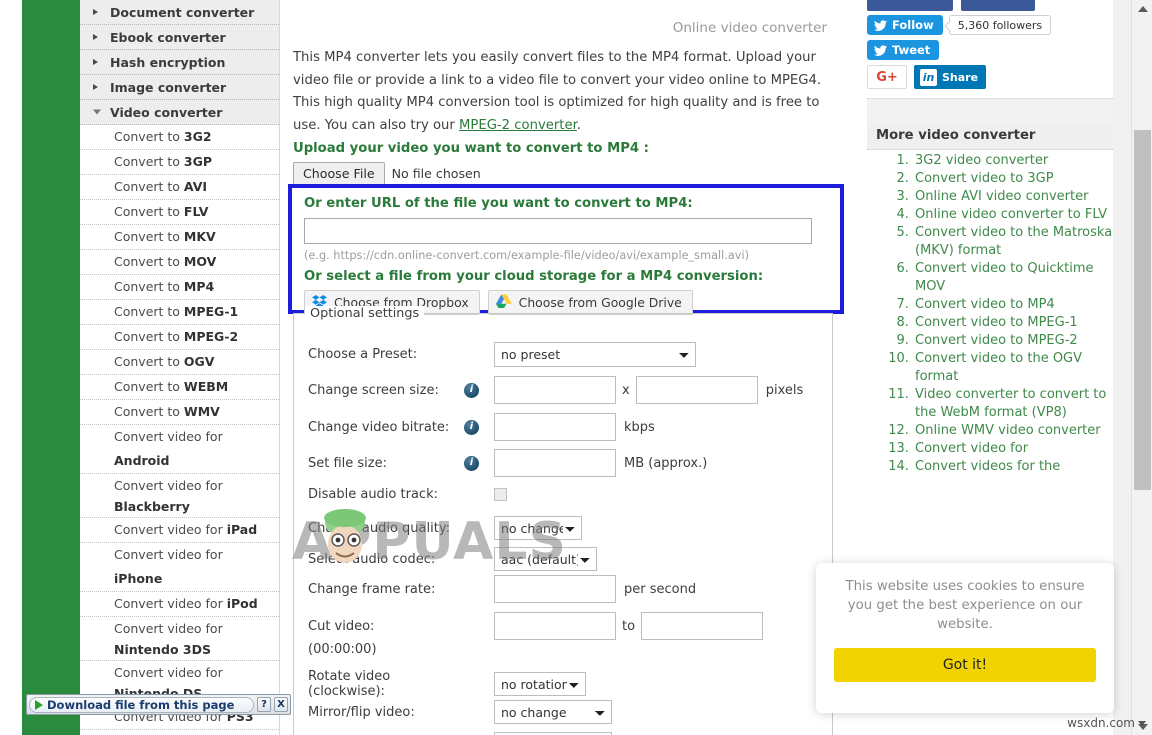  What do you see at coordinates (558, 231) in the screenshot?
I see `url-input` at bounding box center [558, 231].